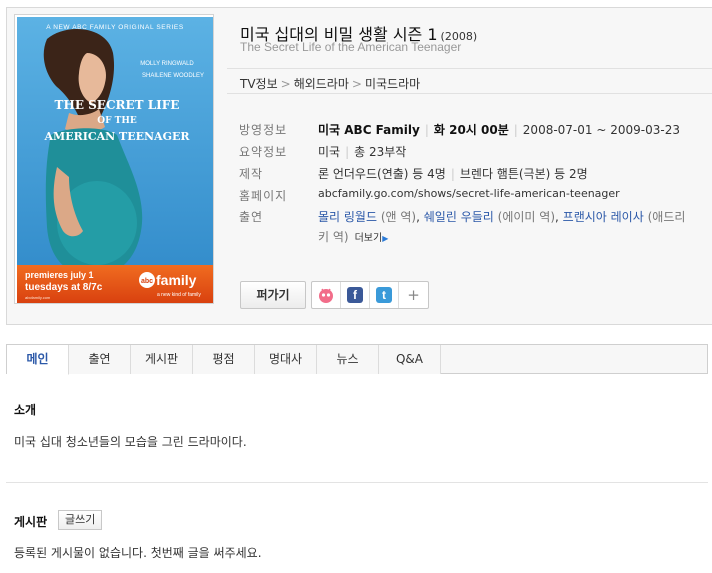 The width and height of the screenshot is (712, 573). Describe the element at coordinates (329, 152) in the screenshot. I see `summary-country: 미국` at that location.